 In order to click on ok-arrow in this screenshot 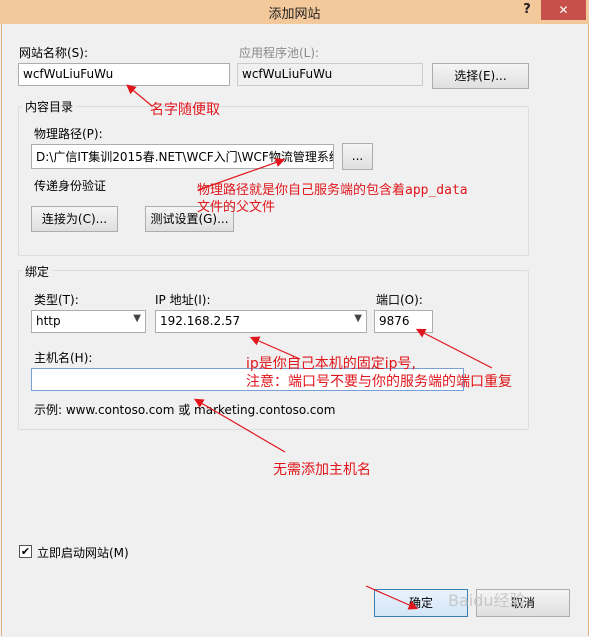, I will do `click(392, 597)`.